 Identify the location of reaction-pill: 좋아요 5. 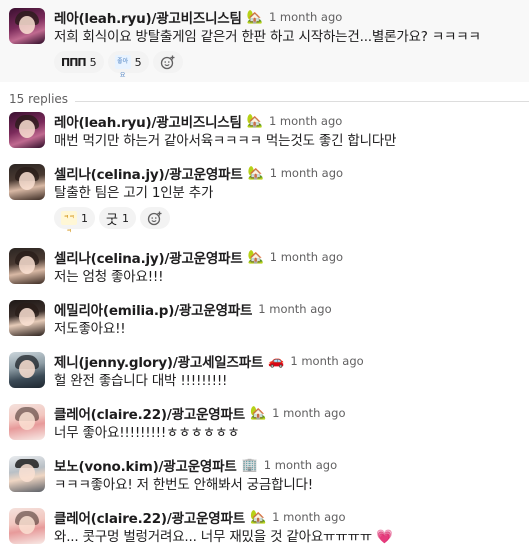
(128, 65).